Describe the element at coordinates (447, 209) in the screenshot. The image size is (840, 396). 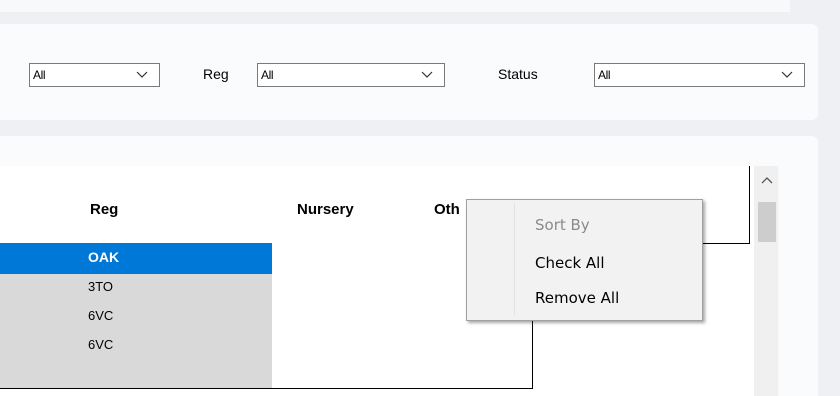
I see `column-header-other-label: Oth` at that location.